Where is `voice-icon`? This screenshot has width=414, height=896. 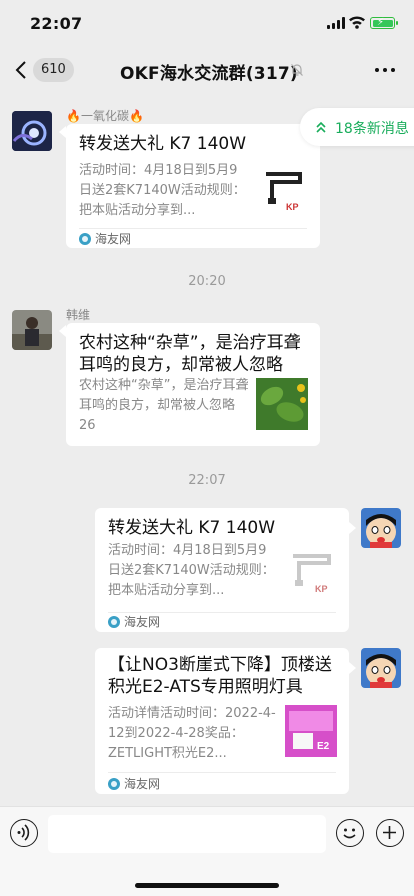 voice-icon is located at coordinates (23, 832).